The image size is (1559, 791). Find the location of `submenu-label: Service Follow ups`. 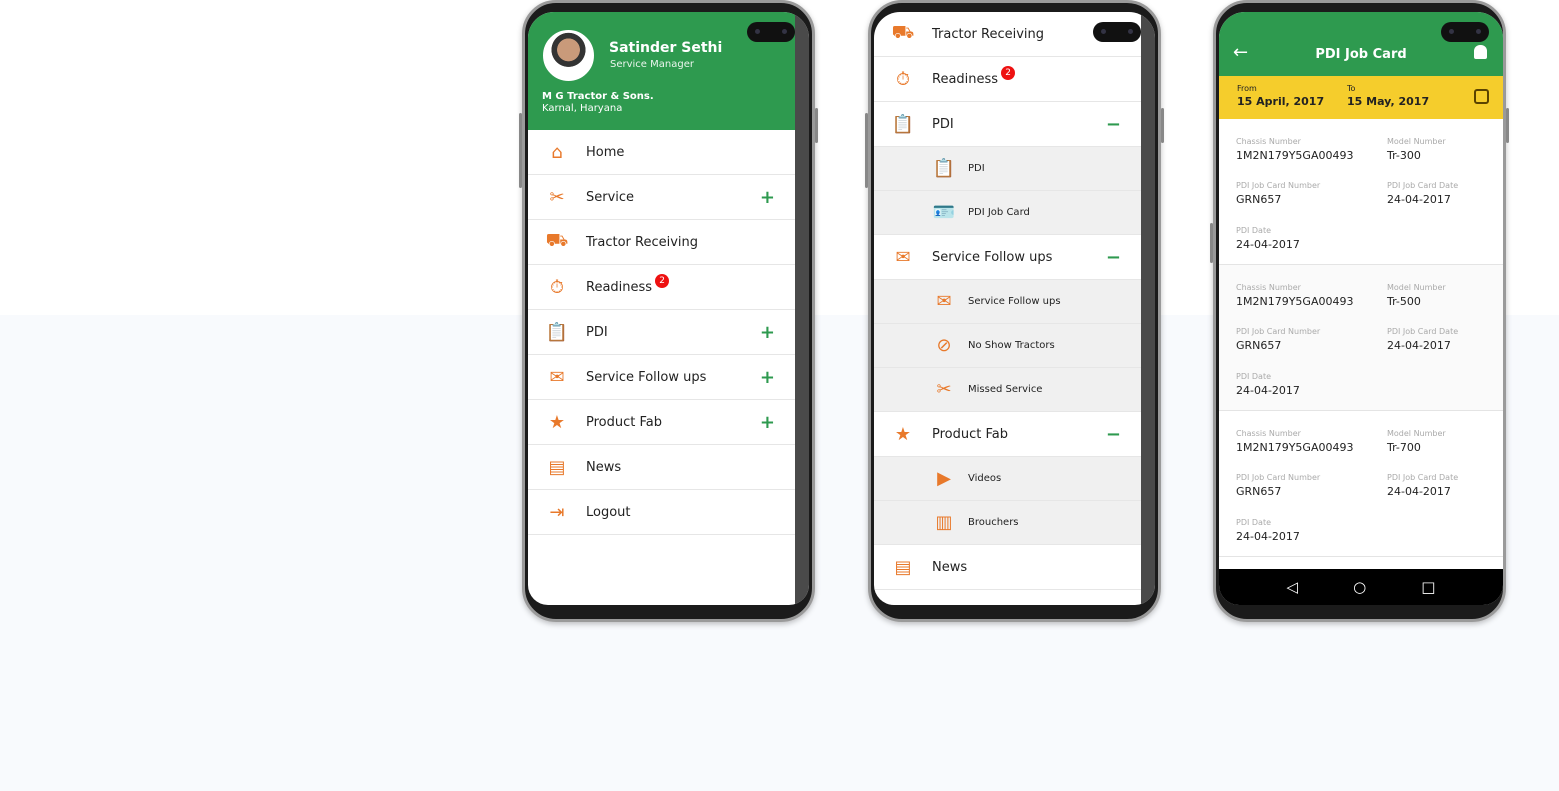

submenu-label: Service Follow ups is located at coordinates (1014, 301).